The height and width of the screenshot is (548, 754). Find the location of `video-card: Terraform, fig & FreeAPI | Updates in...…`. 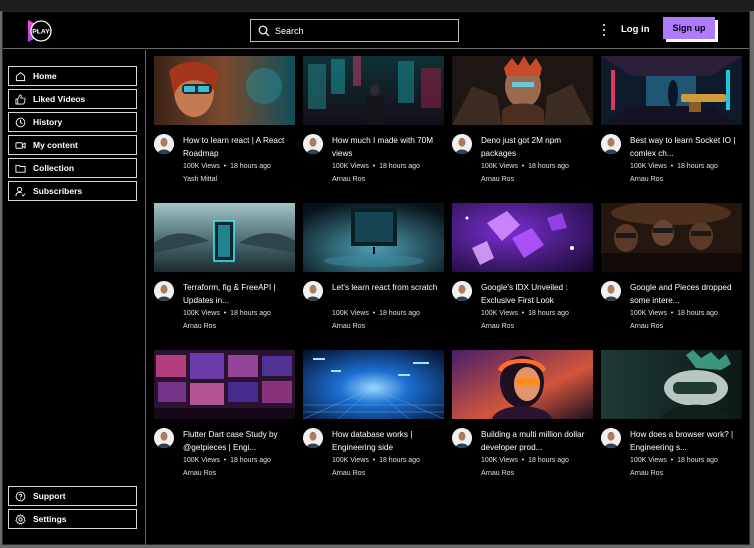

video-card: Terraform, fig & FreeAPI | Updates in...… is located at coordinates (224, 272).